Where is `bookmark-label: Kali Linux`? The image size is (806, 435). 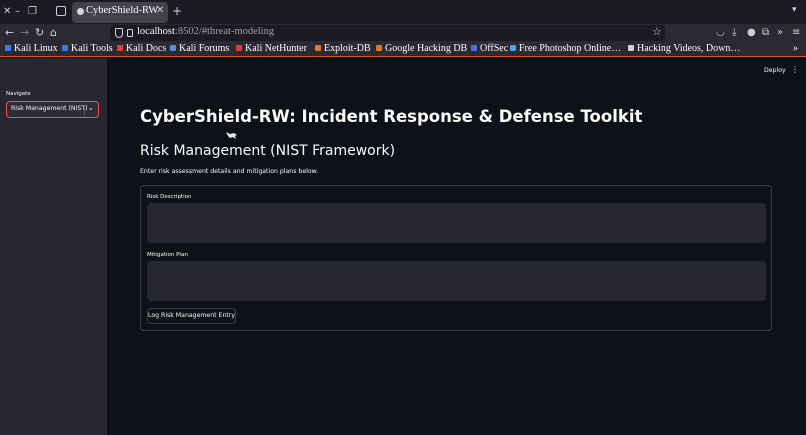
bookmark-label: Kali Linux is located at coordinates (36, 48).